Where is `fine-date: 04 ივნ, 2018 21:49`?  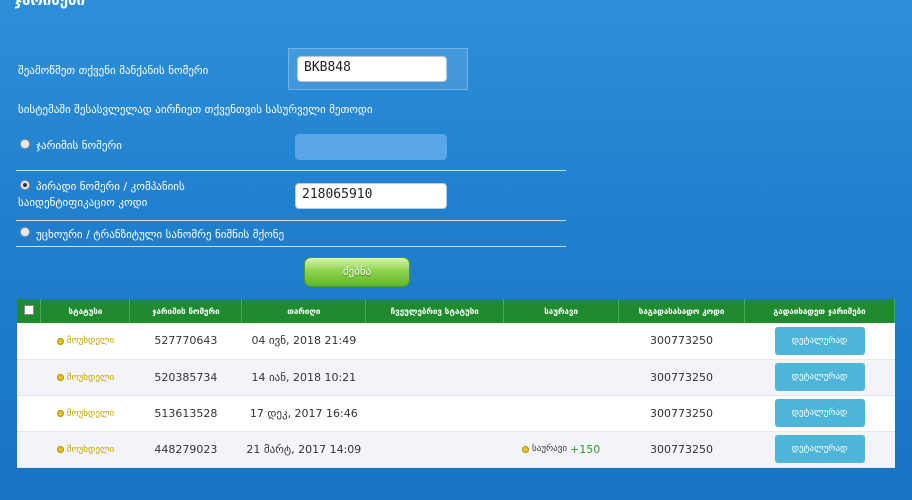 fine-date: 04 ივნ, 2018 21:49 is located at coordinates (303, 341).